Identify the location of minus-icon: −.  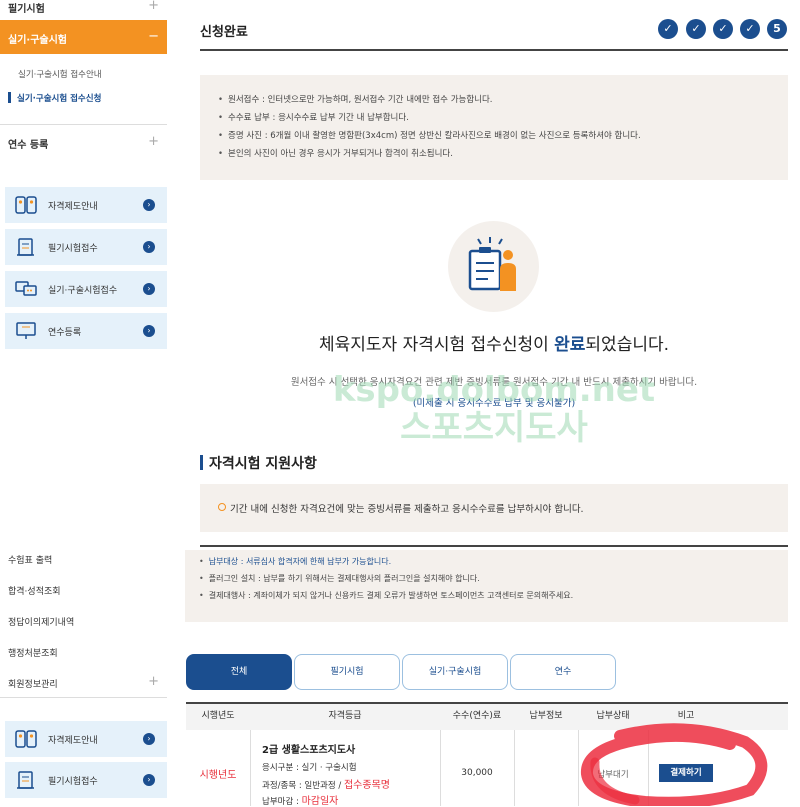
(153, 36).